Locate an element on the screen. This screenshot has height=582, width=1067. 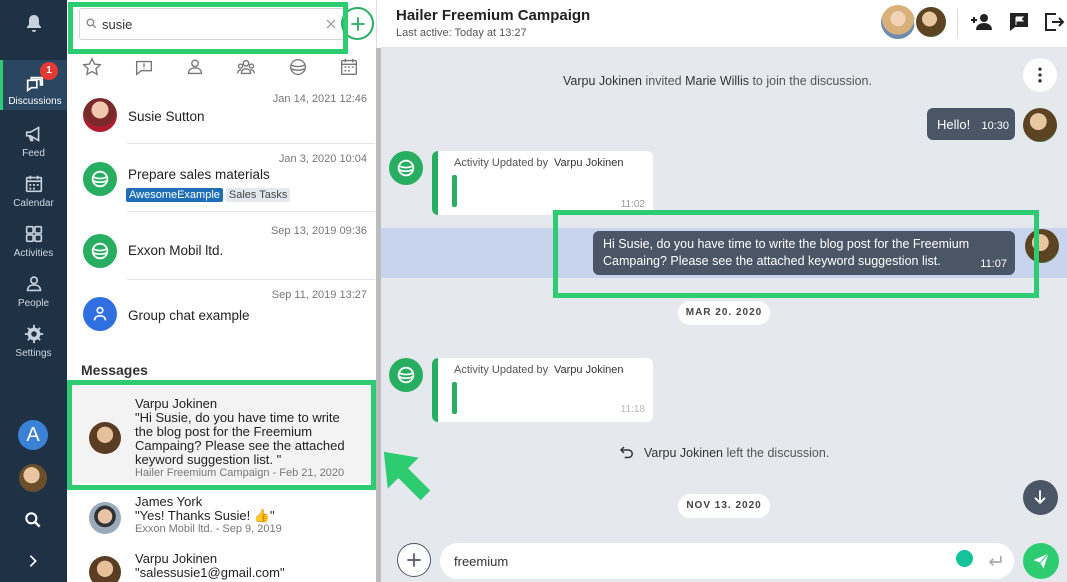
message-time: 11:07 is located at coordinates (993, 264).